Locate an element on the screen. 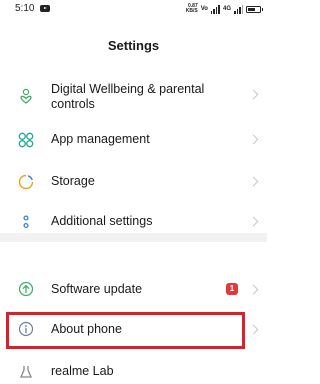 The height and width of the screenshot is (384, 320). network-speed-unit: KB/S is located at coordinates (191, 11).